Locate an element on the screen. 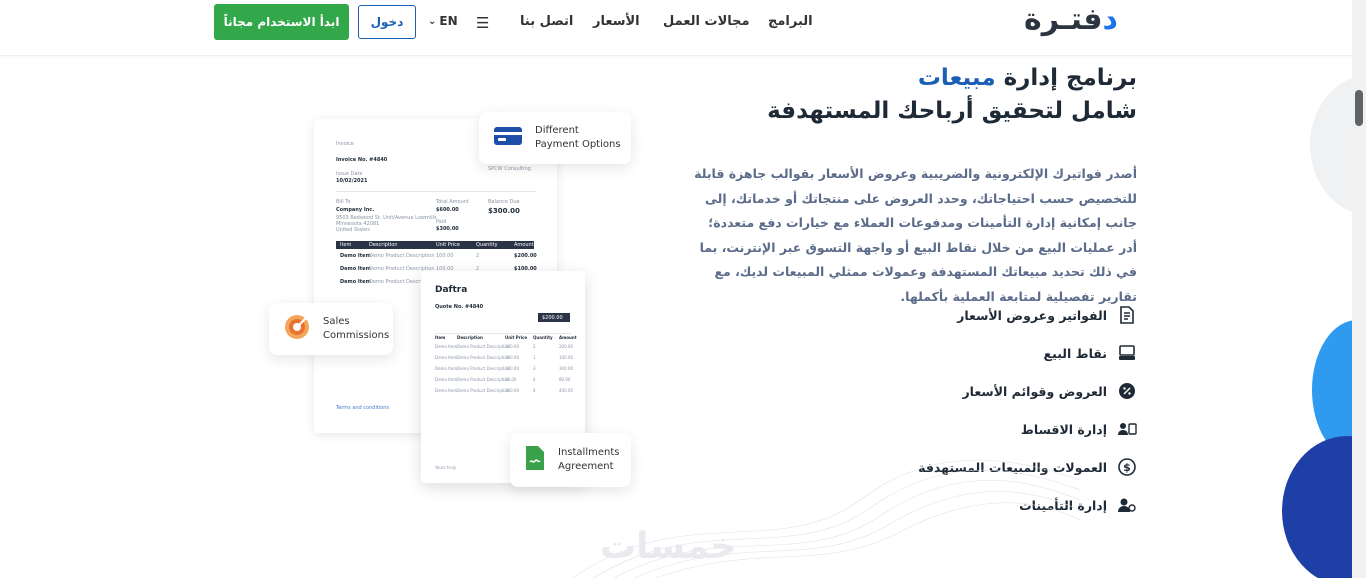 Image resolution: width=1366 pixels, height=578 pixels. table-cell: $200.00 is located at coordinates (525, 256).